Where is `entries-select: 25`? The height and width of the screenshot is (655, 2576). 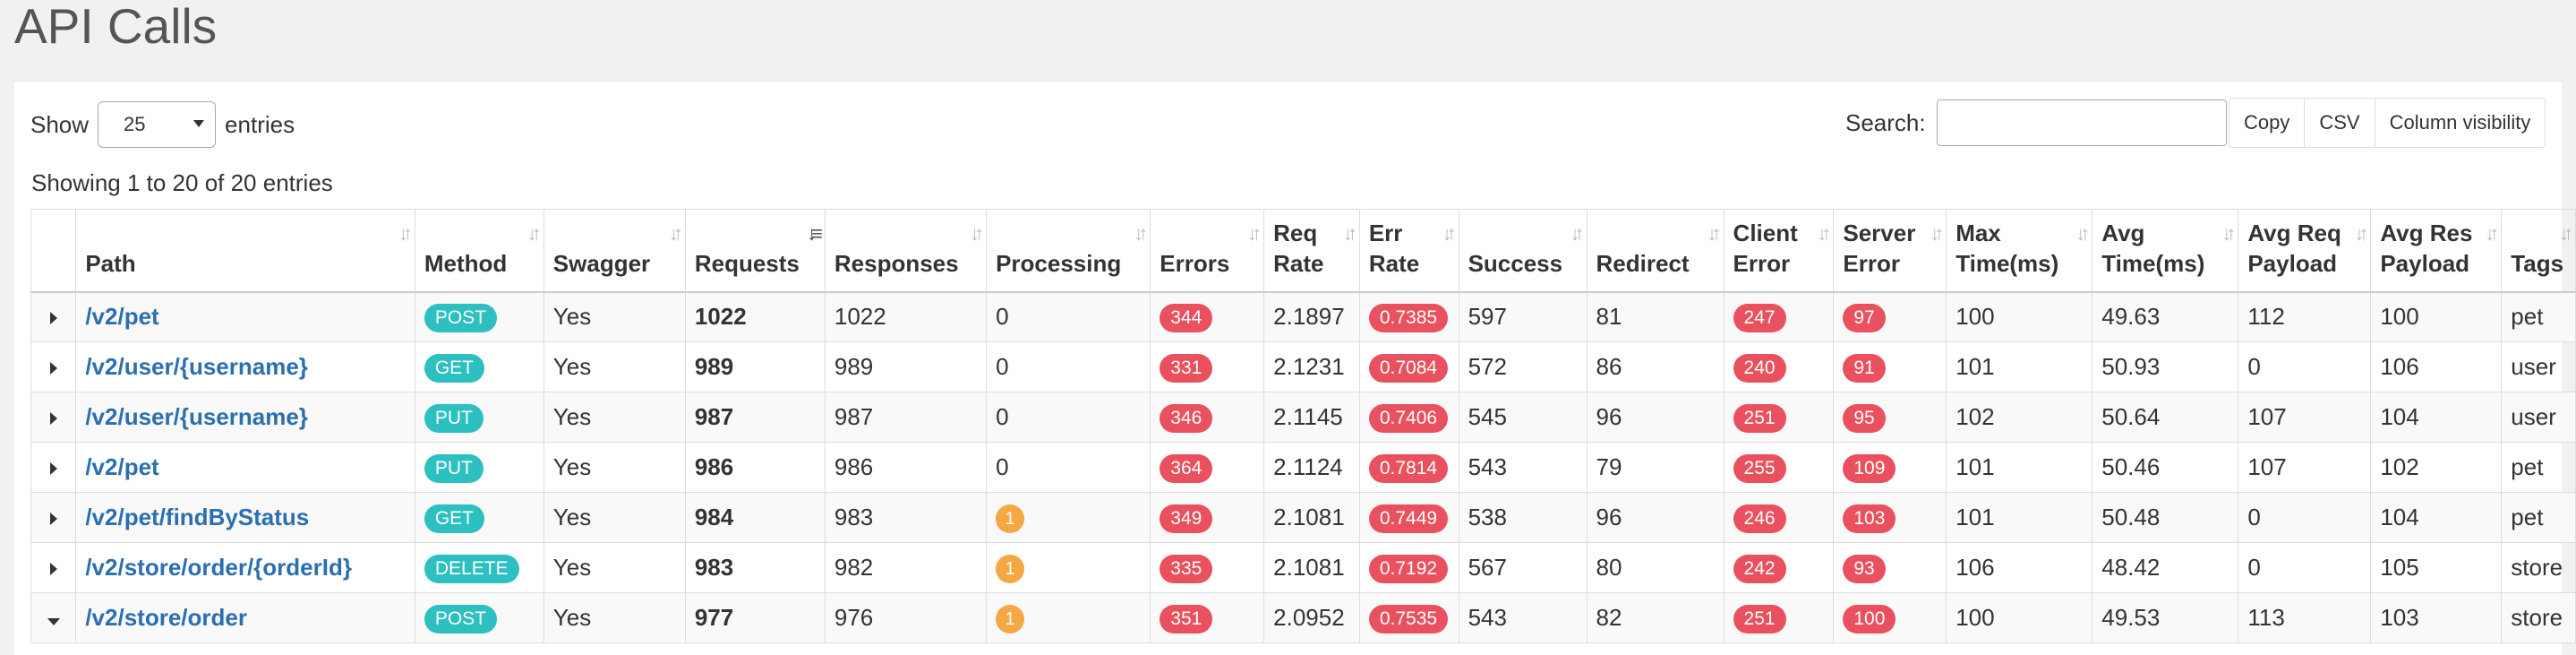
entries-select: 25 is located at coordinates (157, 124).